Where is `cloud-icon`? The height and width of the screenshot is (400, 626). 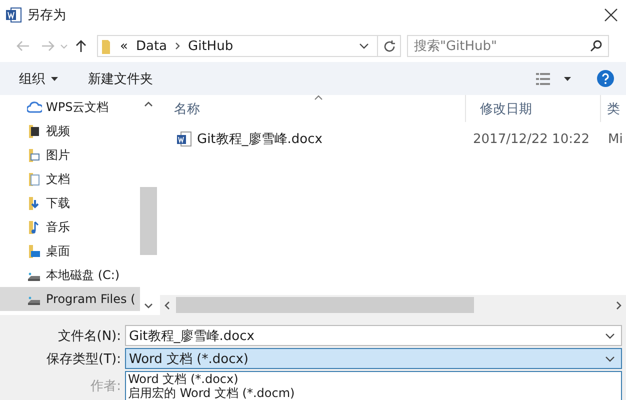
cloud-icon is located at coordinates (34, 107).